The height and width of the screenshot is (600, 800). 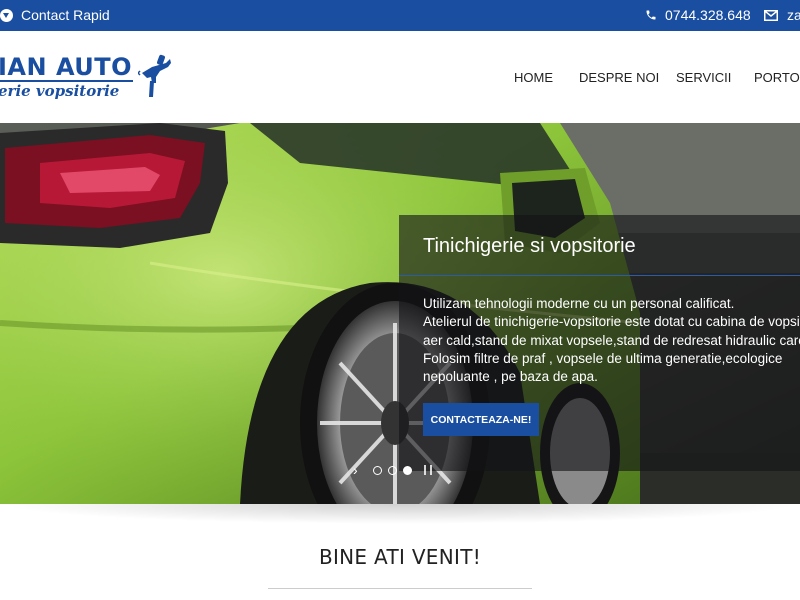 What do you see at coordinates (651, 15) in the screenshot?
I see `phone-icon` at bounding box center [651, 15].